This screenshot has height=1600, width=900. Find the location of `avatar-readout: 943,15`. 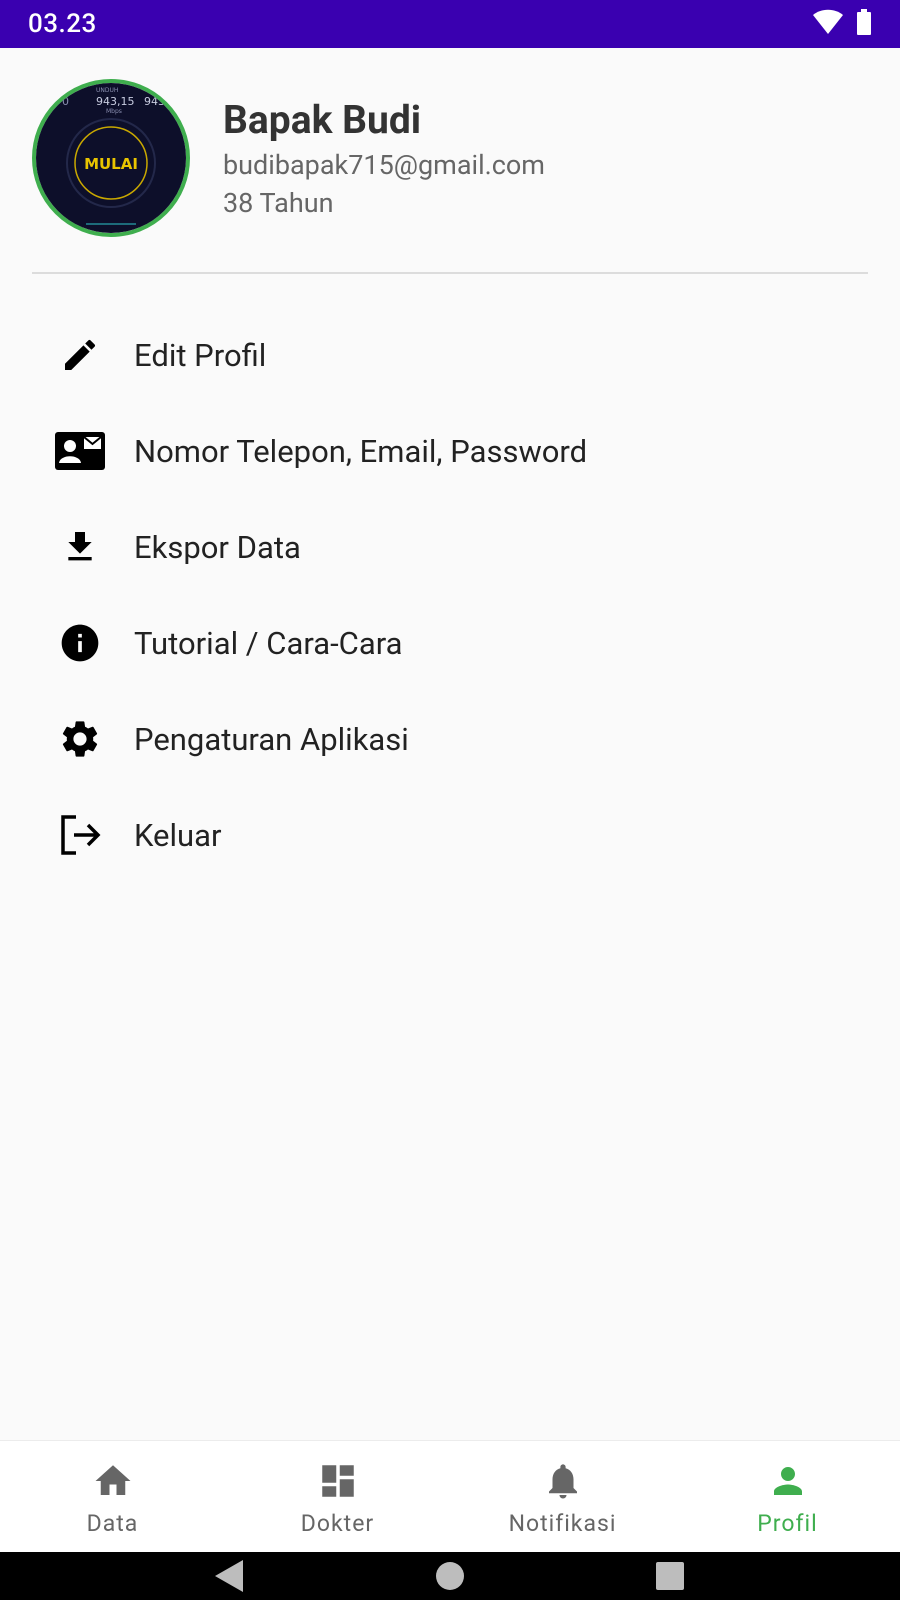

avatar-readout: 943,15 is located at coordinates (115, 101).